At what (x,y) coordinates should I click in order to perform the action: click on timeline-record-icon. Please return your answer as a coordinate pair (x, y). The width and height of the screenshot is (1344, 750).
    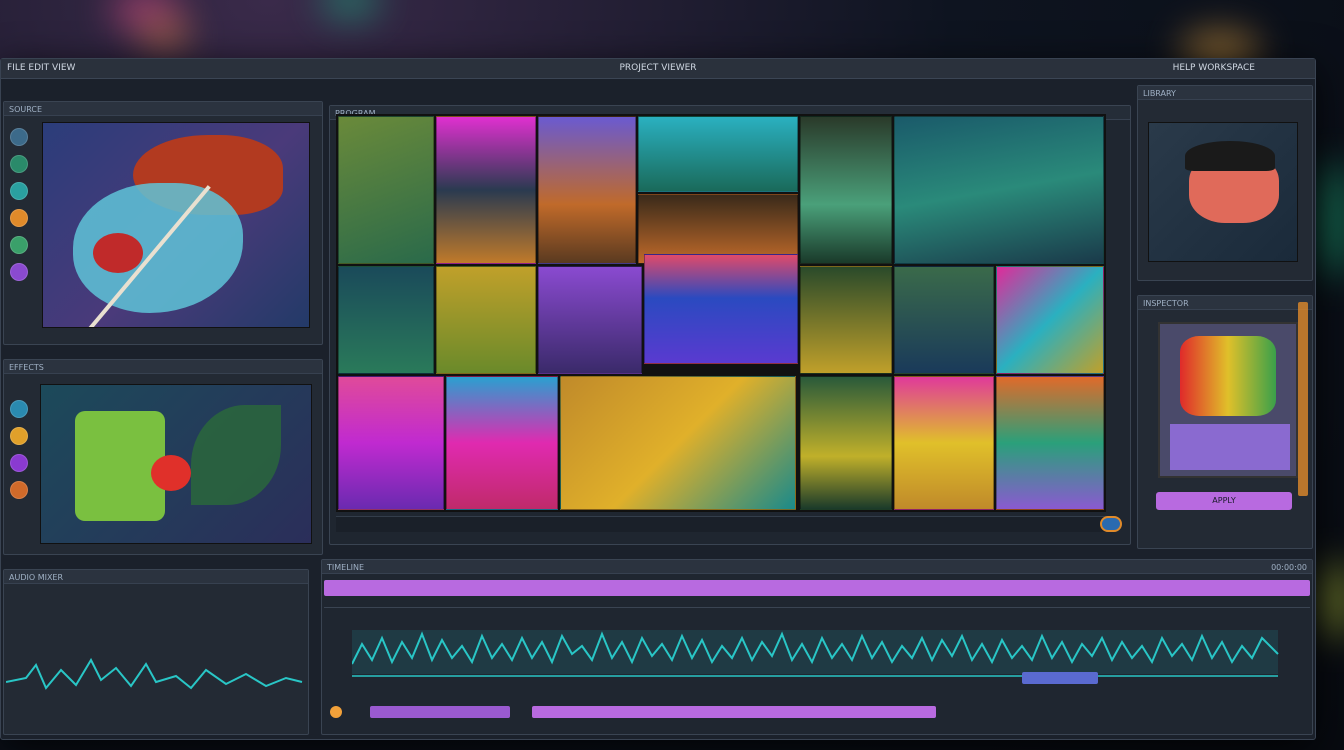
    Looking at the image, I should click on (336, 712).